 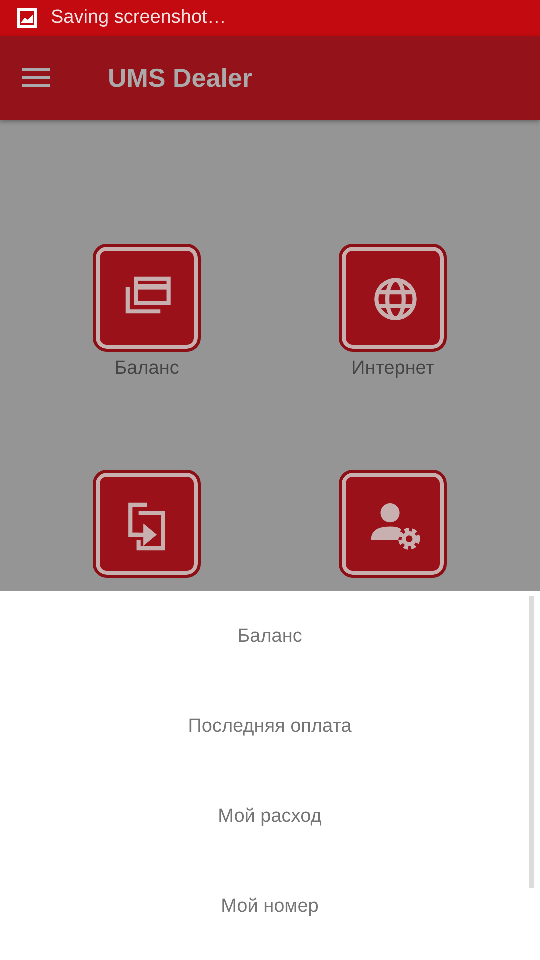 I want to click on menu-item: Мой расход, so click(x=270, y=817).